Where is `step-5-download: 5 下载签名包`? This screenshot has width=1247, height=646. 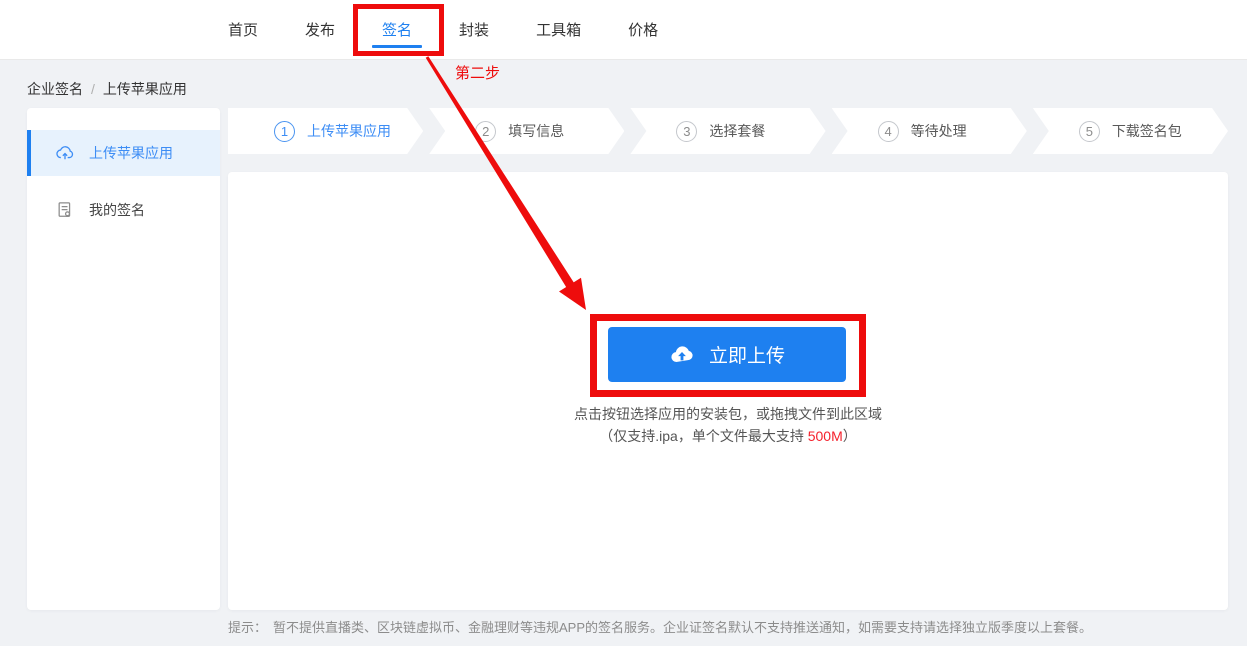
step-5-download: 5 下载签名包 is located at coordinates (1130, 131).